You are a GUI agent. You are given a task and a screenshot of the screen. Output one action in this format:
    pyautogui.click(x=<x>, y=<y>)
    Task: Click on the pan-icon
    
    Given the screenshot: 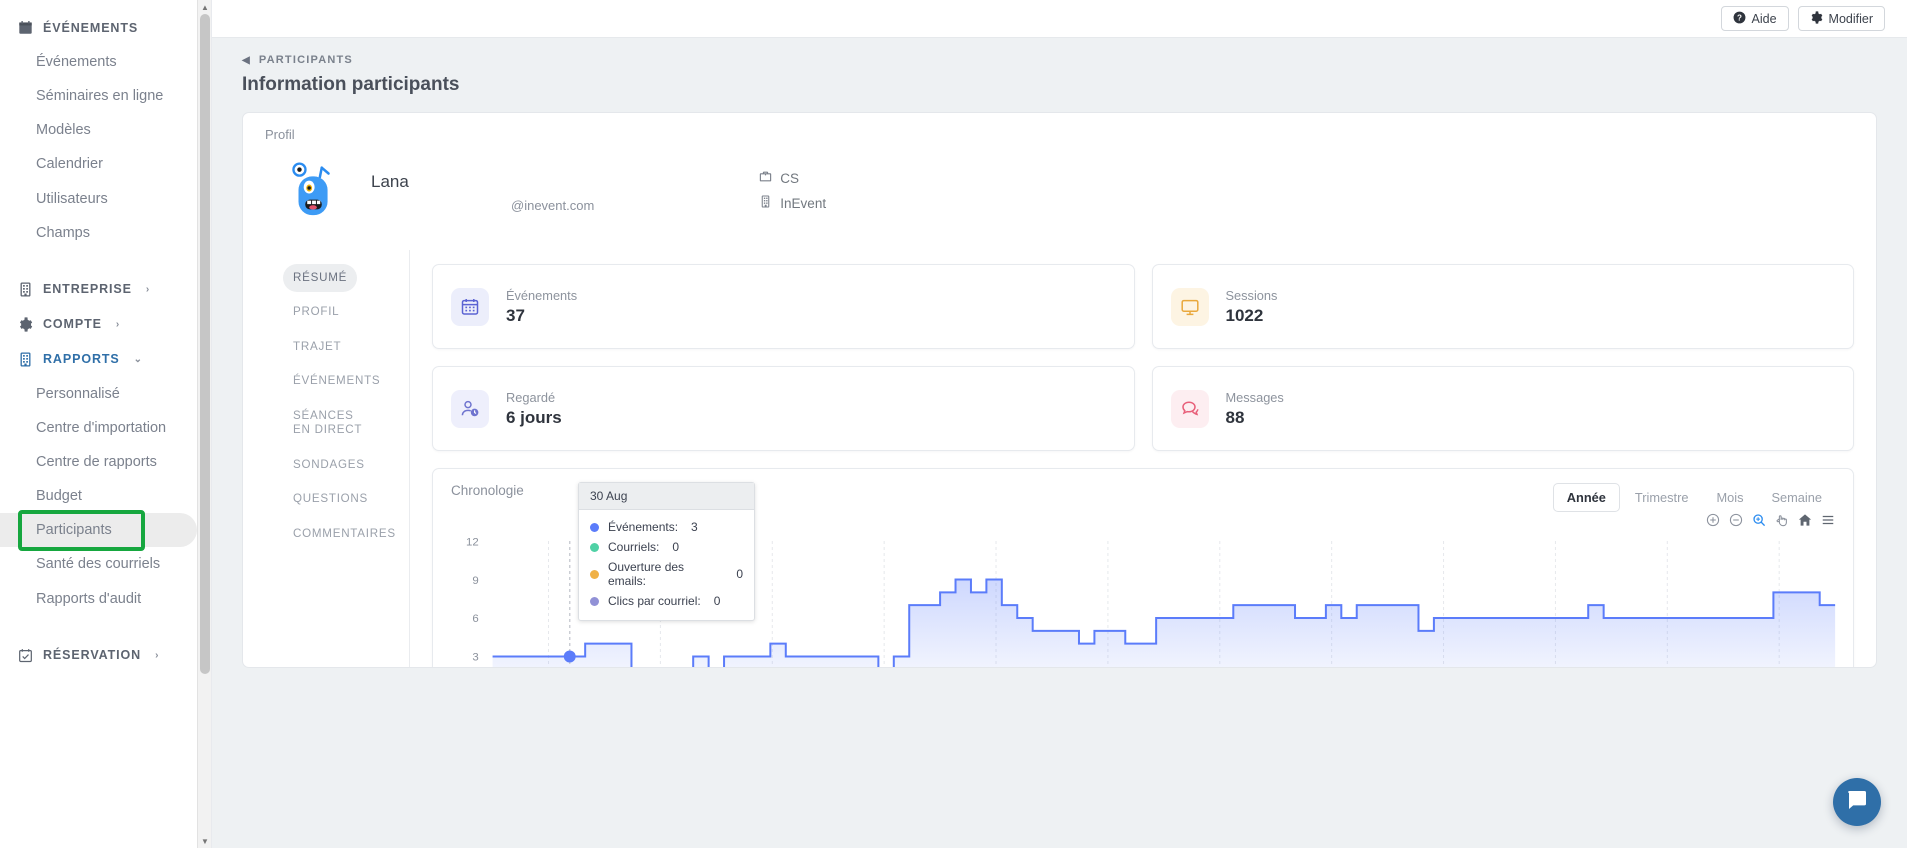 What is the action you would take?
    pyautogui.click(x=1782, y=520)
    